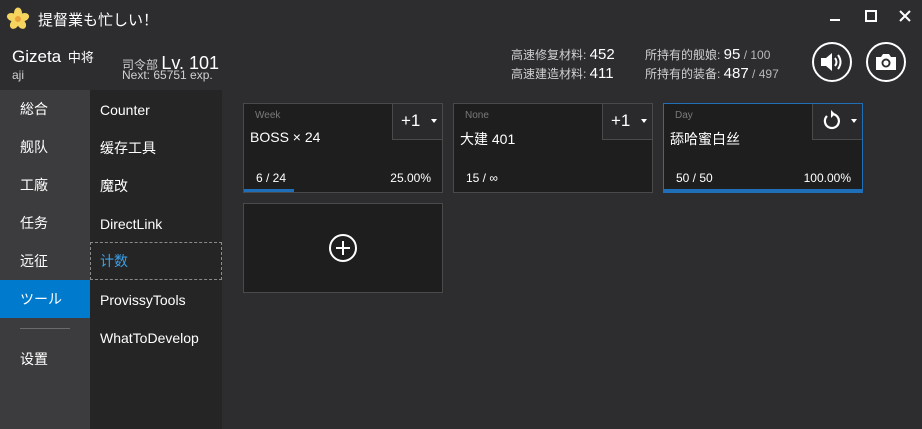 The height and width of the screenshot is (429, 922). I want to click on nav-item-tools: ツール, so click(45, 299).